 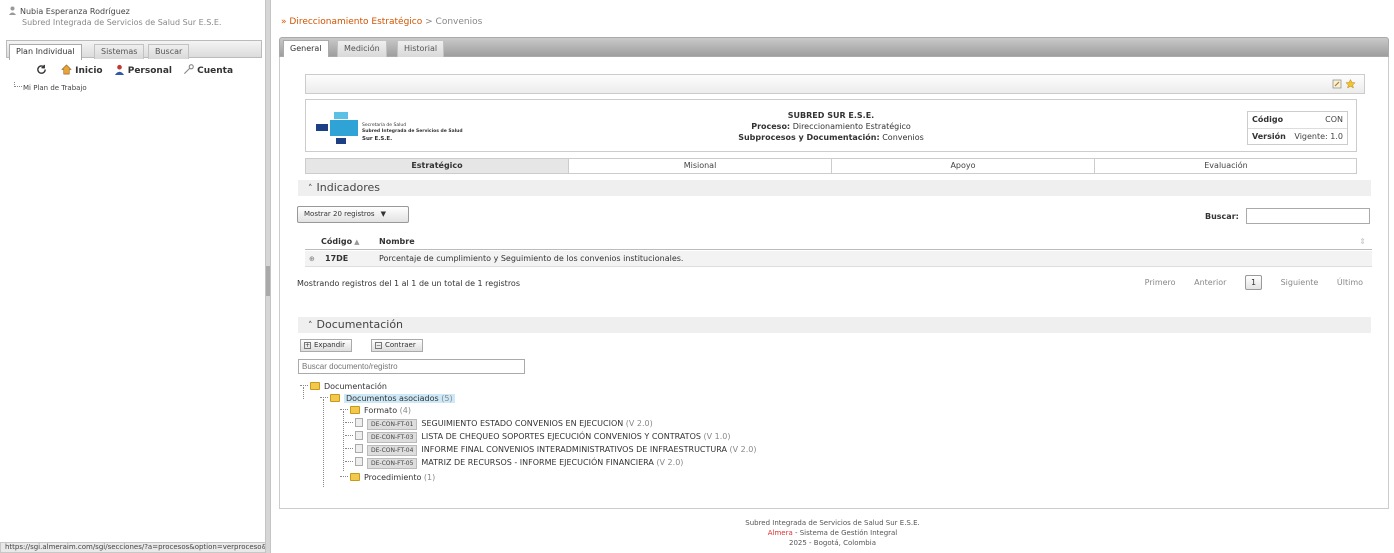 What do you see at coordinates (392, 424) in the screenshot?
I see `doc-code: DE-CON-FT-01` at bounding box center [392, 424].